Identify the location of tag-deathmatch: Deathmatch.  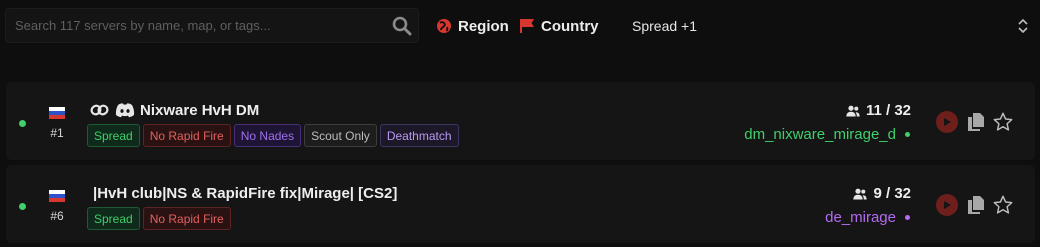
(419, 135).